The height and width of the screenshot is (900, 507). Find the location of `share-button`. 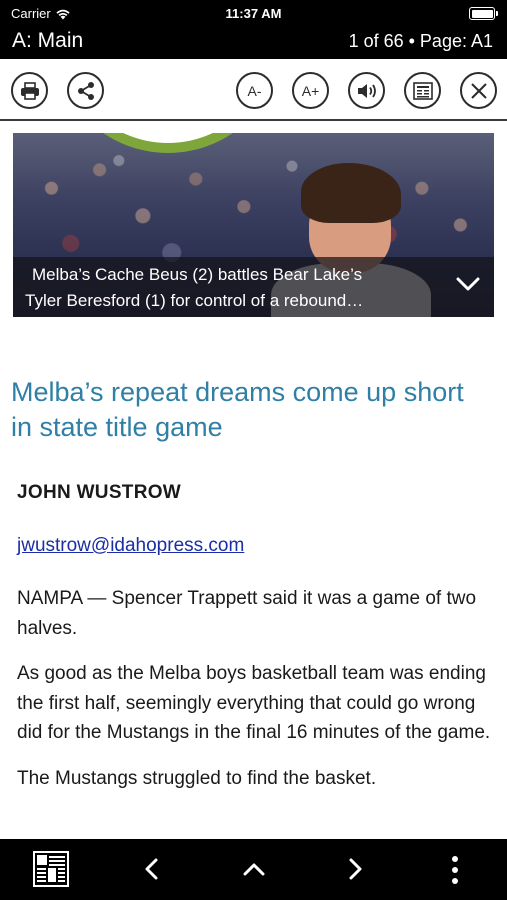

share-button is located at coordinates (85, 90).